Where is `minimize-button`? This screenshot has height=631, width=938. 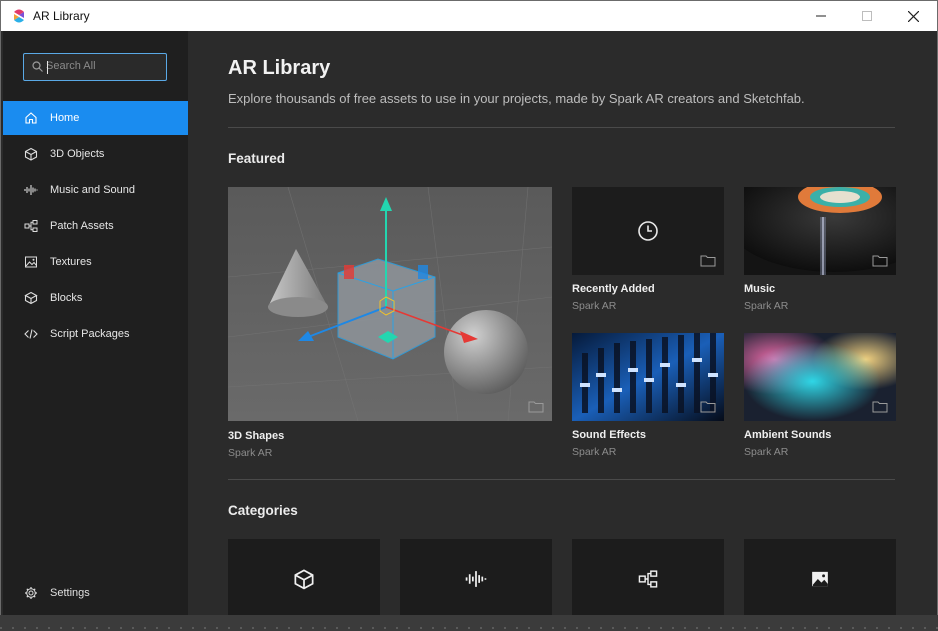 minimize-button is located at coordinates (821, 16).